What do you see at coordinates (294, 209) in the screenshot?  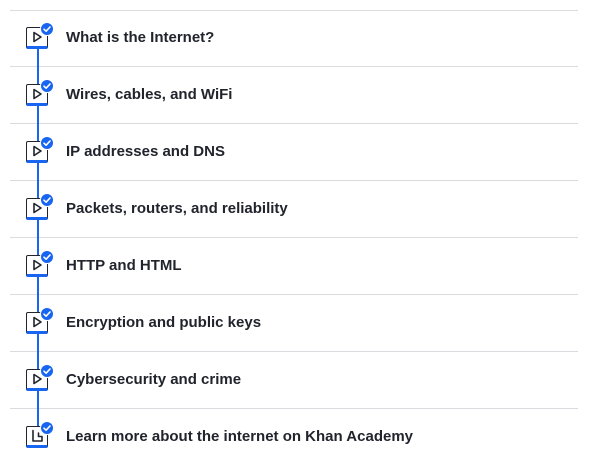 I see `lesson-item-packets-routers-reliability: Packets, routers, and reliability` at bounding box center [294, 209].